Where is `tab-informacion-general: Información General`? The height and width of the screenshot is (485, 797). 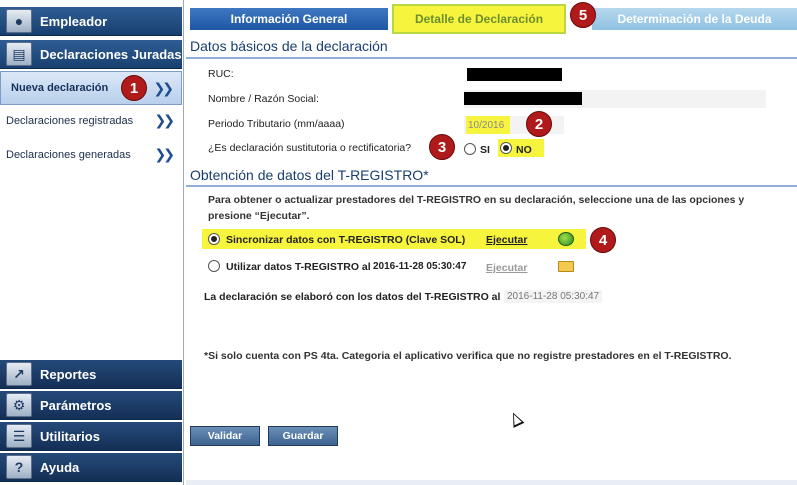
tab-informacion-general: Información General is located at coordinates (289, 19).